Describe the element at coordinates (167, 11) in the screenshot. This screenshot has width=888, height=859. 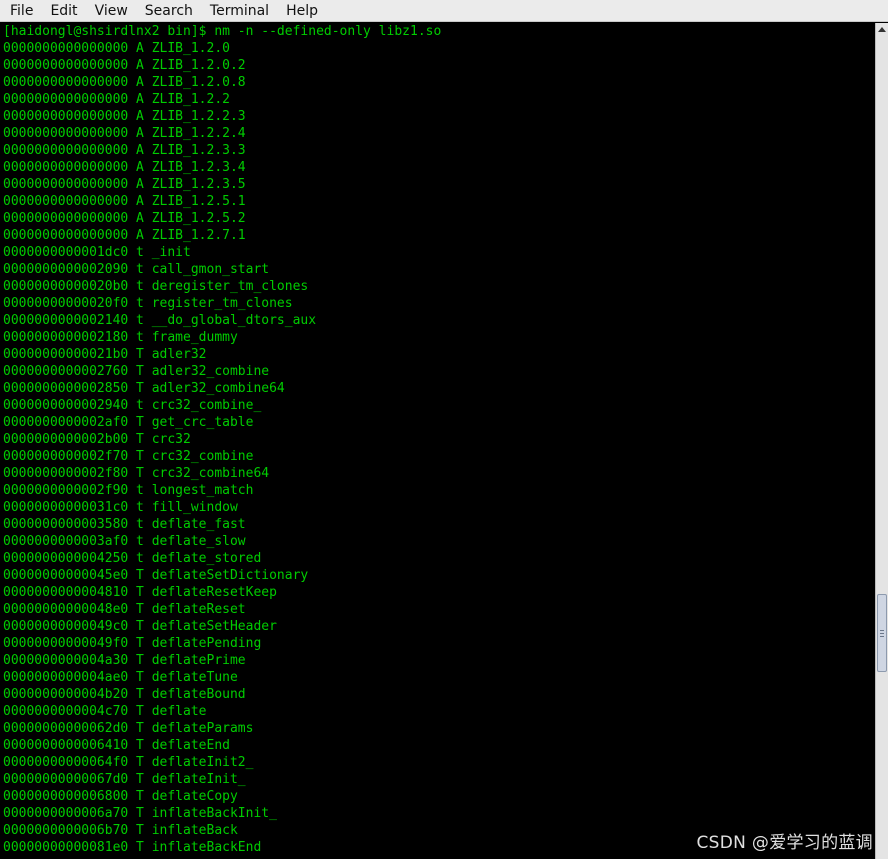
I see `menu-search: Search` at that location.